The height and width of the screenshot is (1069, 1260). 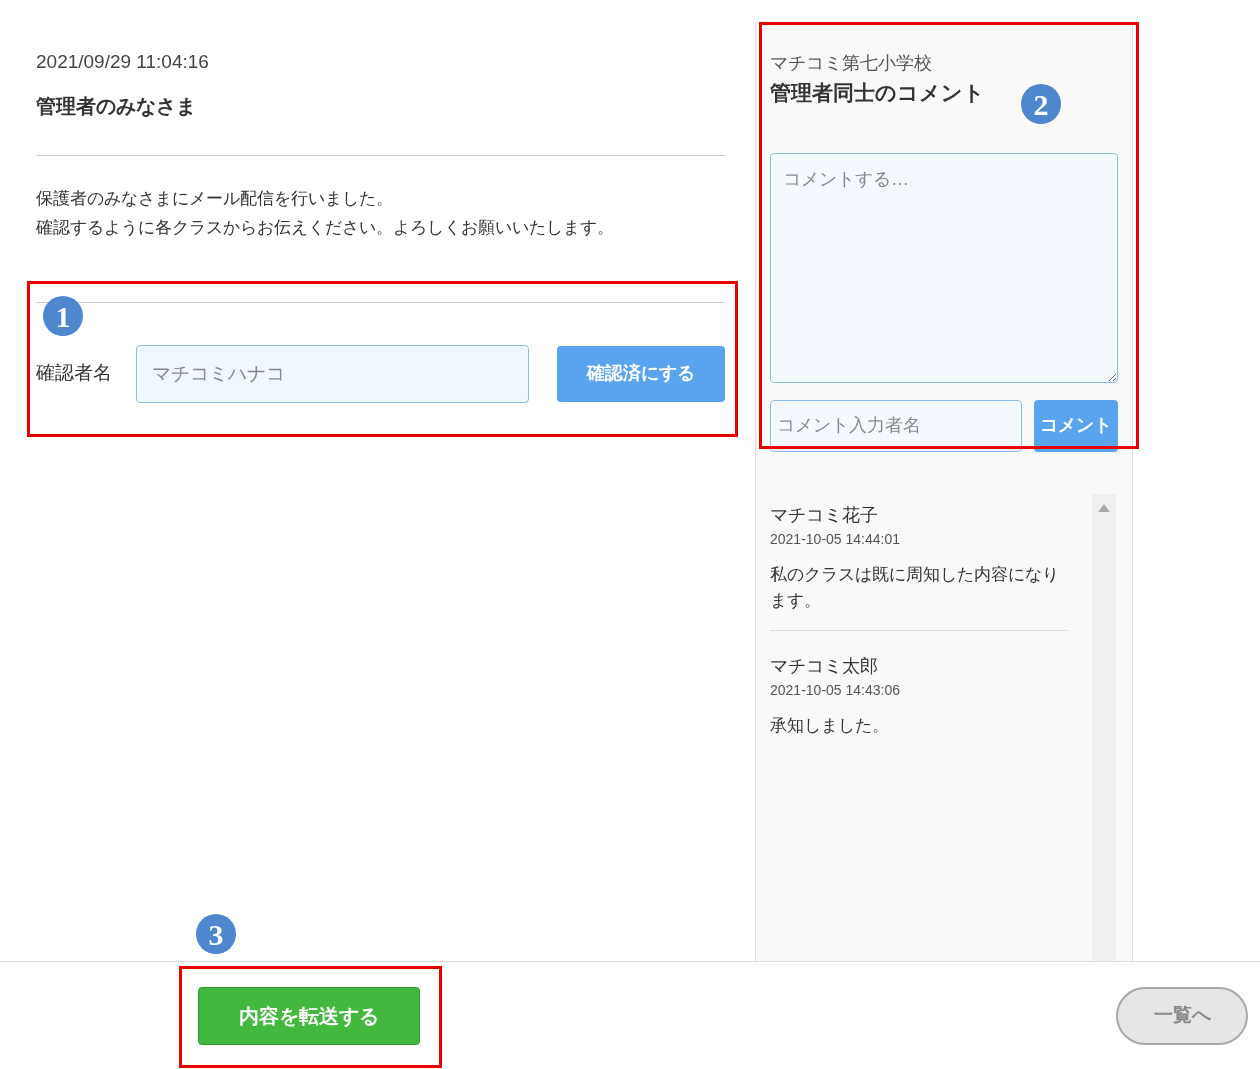 What do you see at coordinates (1182, 1015) in the screenshot?
I see `back-to-list-button: 一覧へ` at bounding box center [1182, 1015].